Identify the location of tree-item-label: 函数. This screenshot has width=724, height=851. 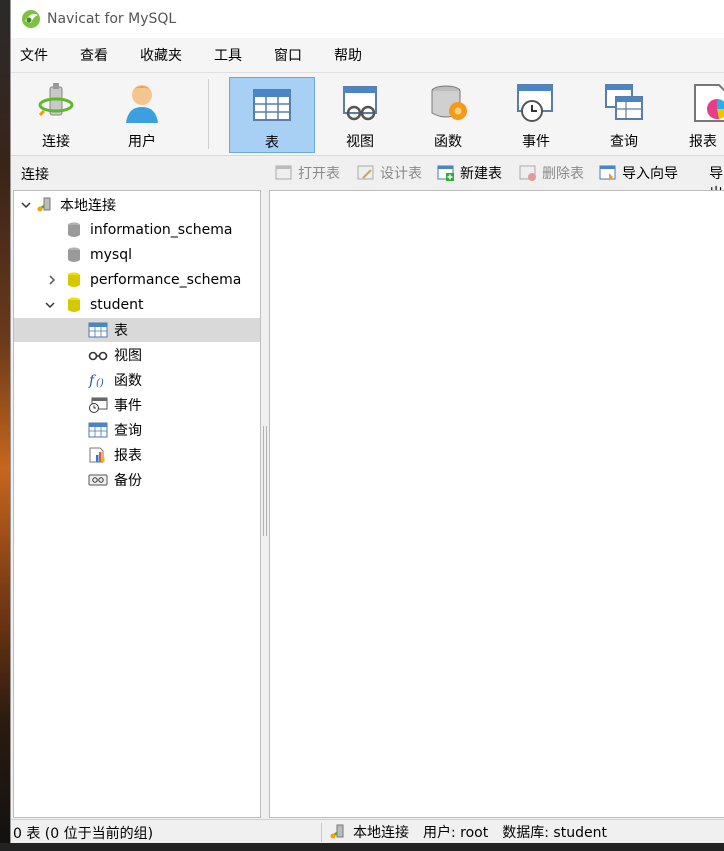
(128, 381).